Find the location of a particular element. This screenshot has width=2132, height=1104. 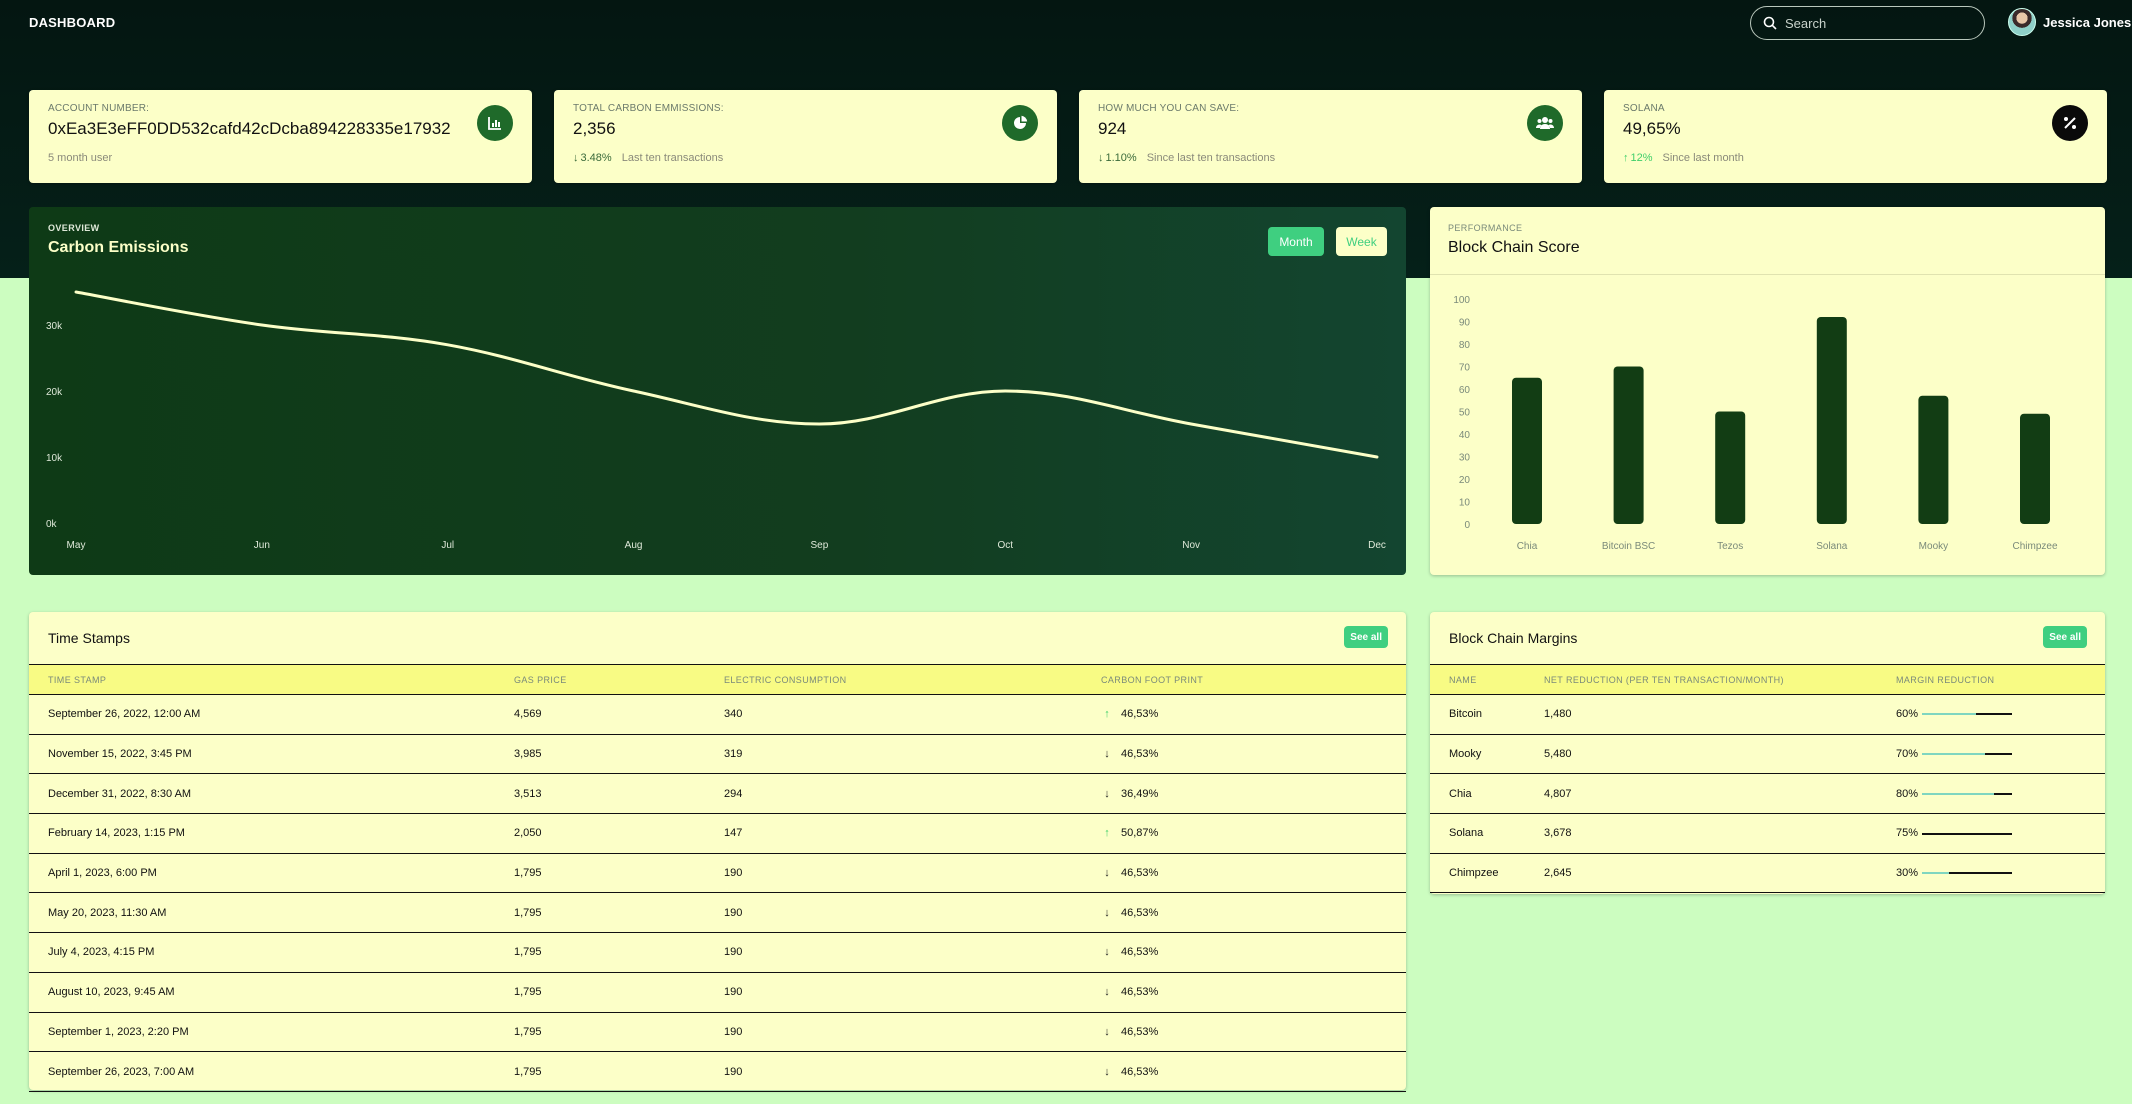

stat-foot-text: 5 month user is located at coordinates (80, 158).